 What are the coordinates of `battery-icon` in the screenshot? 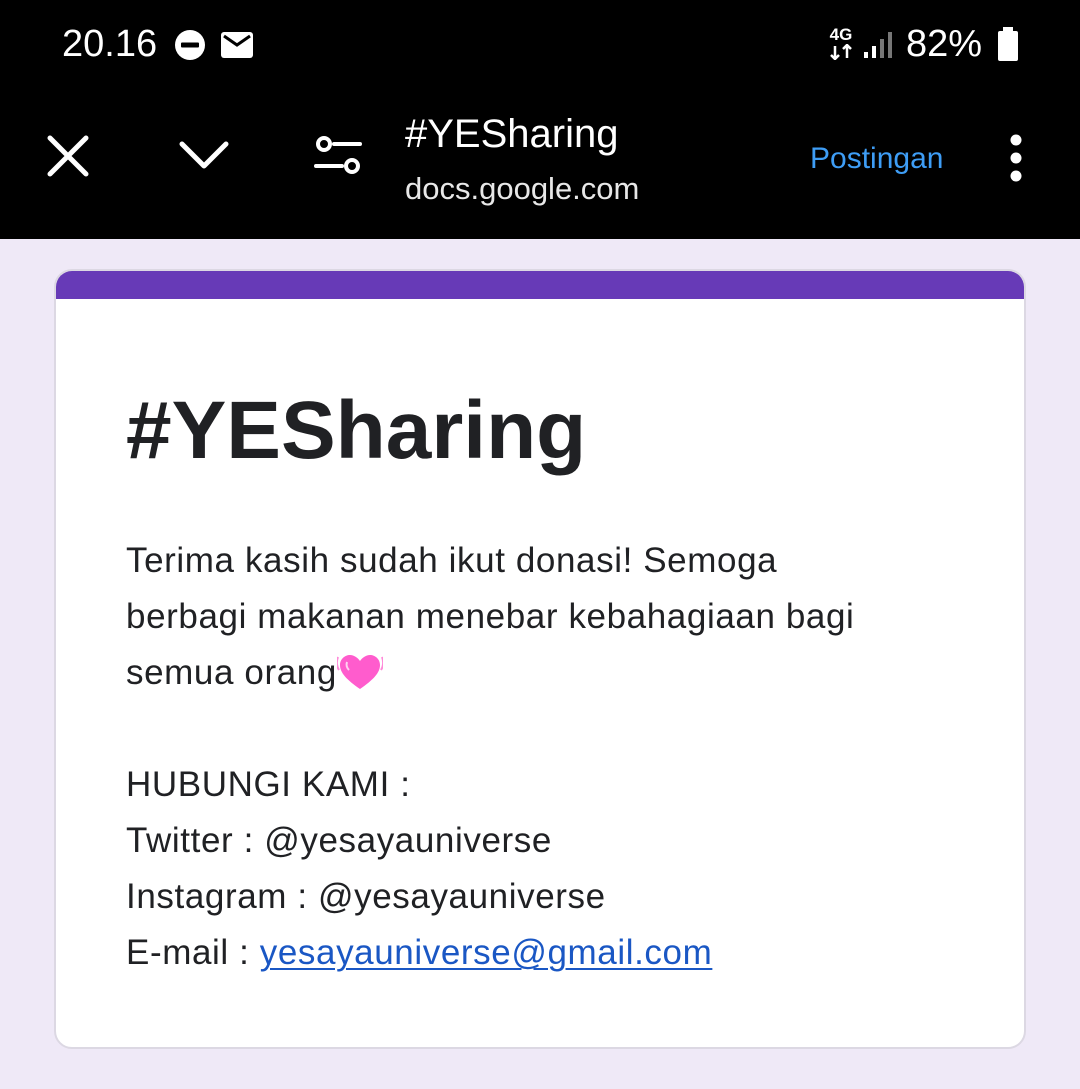 It's located at (1008, 44).